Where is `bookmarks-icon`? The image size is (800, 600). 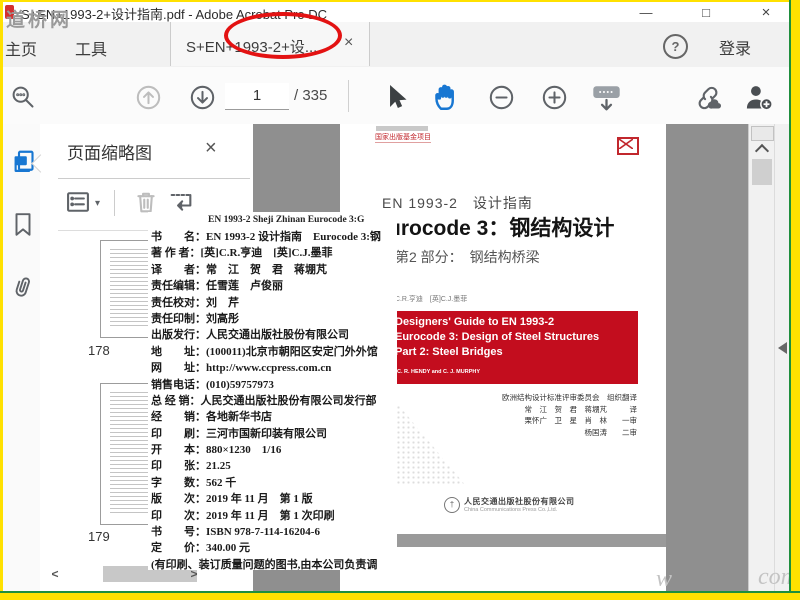
bookmarks-icon is located at coordinates (23, 225).